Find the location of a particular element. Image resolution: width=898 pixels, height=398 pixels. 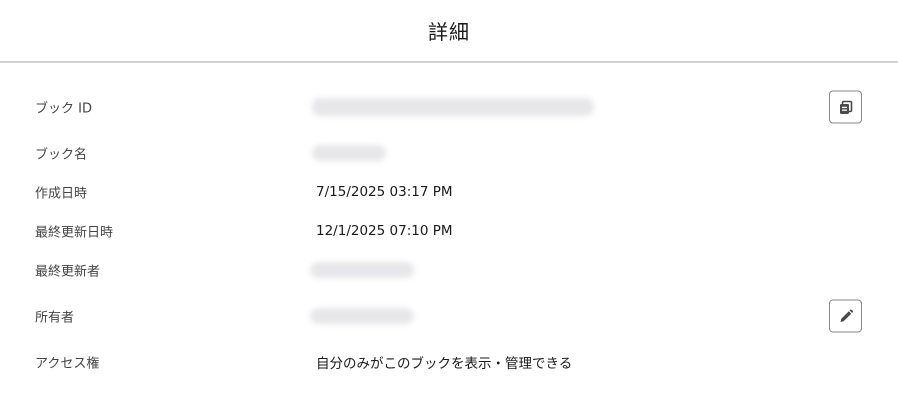

book-name-label: ブック名 is located at coordinates (61, 155).